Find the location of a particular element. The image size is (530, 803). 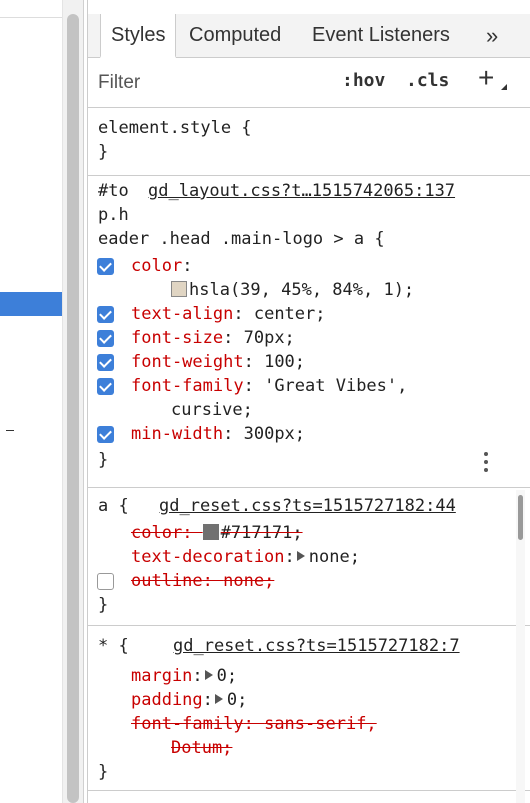

element-style-selector: element.style { is located at coordinates (175, 128).